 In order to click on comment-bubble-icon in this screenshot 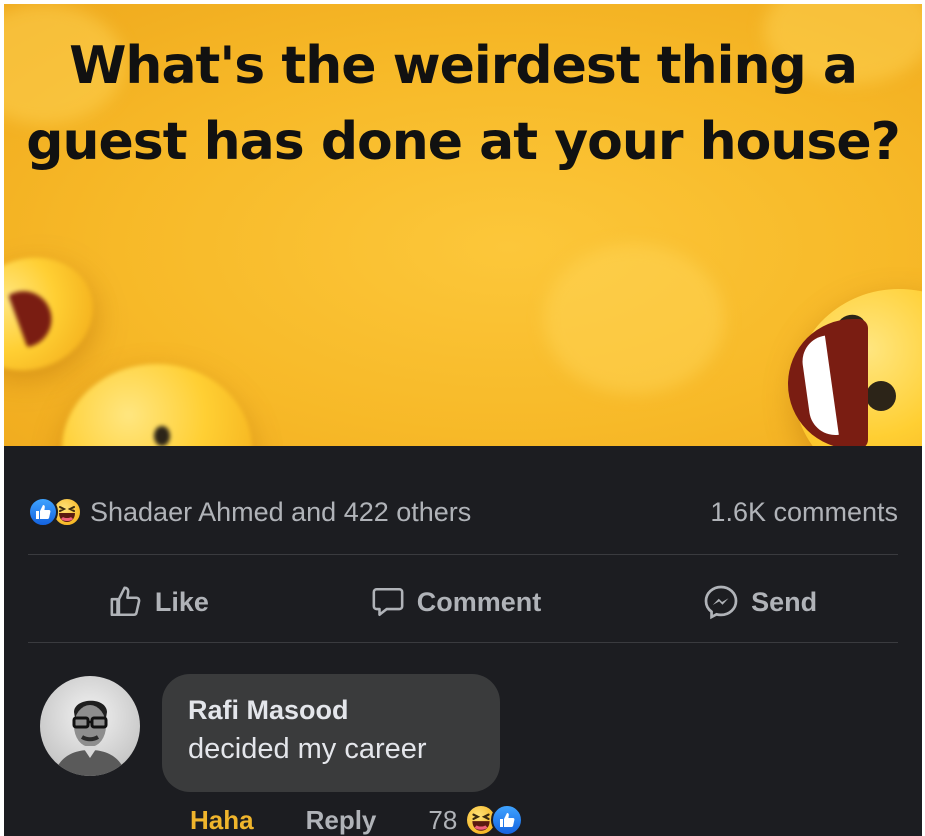, I will do `click(388, 602)`.